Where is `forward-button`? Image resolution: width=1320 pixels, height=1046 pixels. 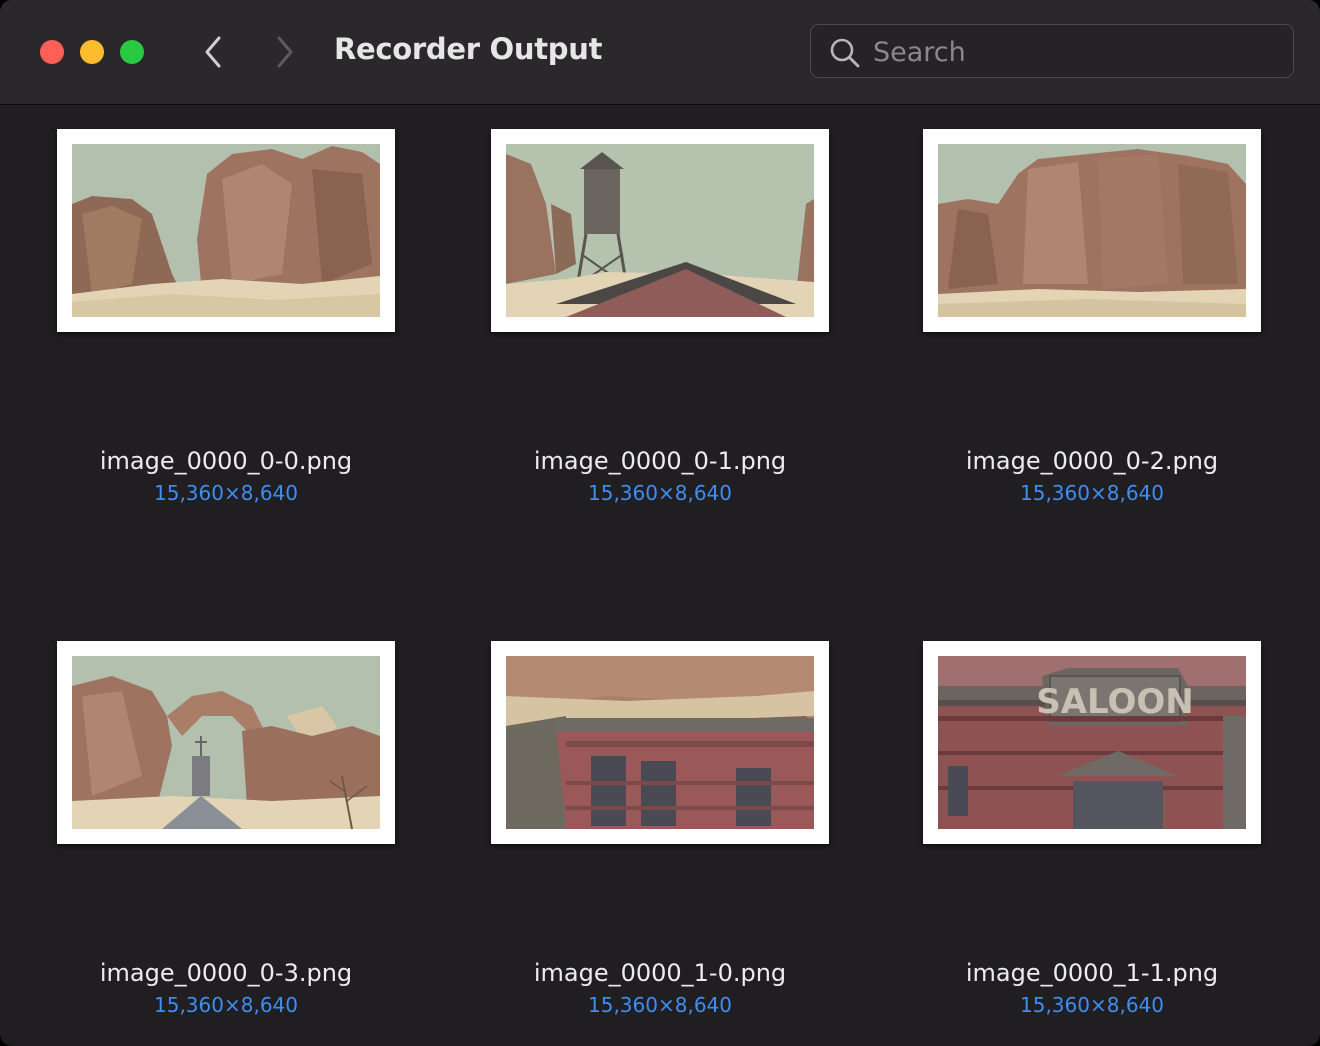 forward-button is located at coordinates (285, 52).